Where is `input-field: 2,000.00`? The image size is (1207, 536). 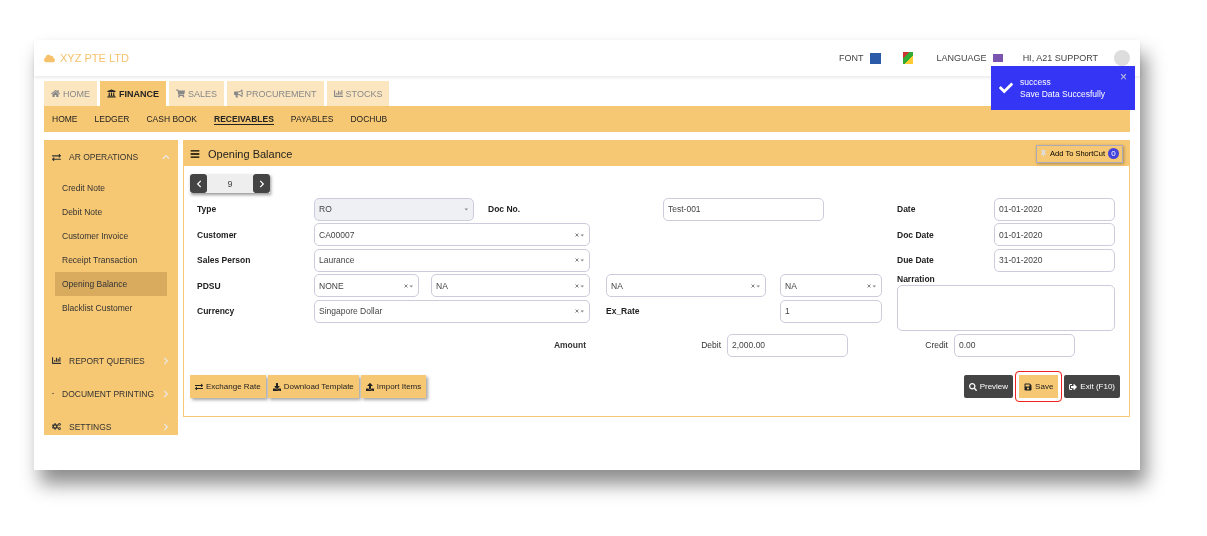
input-field: 2,000.00 is located at coordinates (787, 345).